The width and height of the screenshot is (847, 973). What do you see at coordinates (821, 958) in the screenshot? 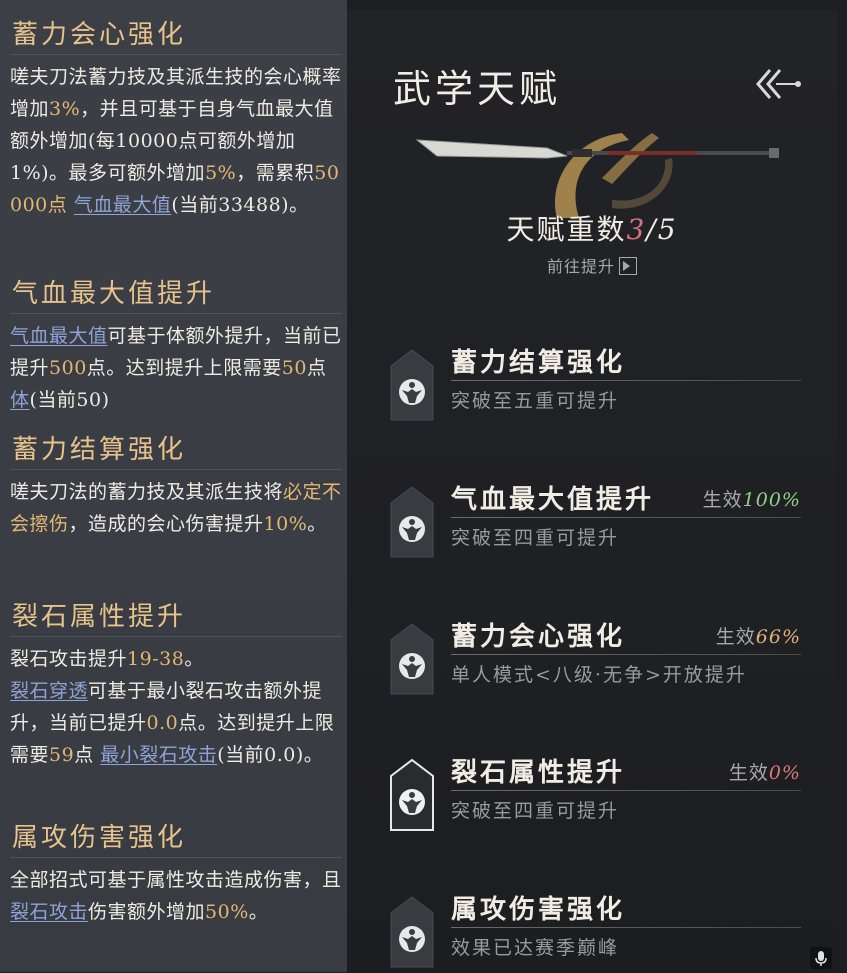
I see `microphone-icon` at bounding box center [821, 958].